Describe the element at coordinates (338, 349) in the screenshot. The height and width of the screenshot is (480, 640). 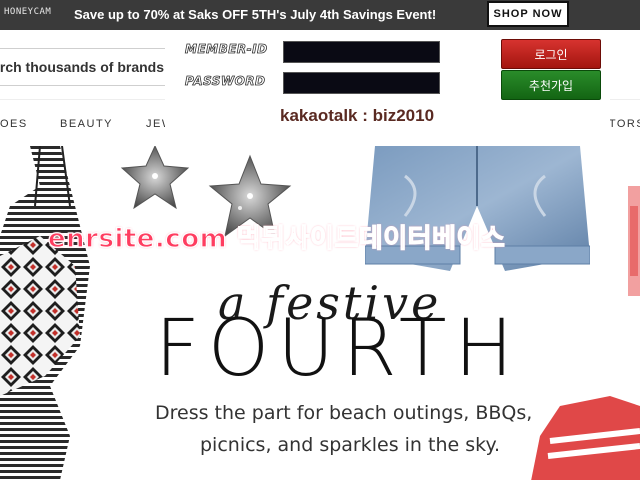
I see `hero-headline: FOURTH` at that location.